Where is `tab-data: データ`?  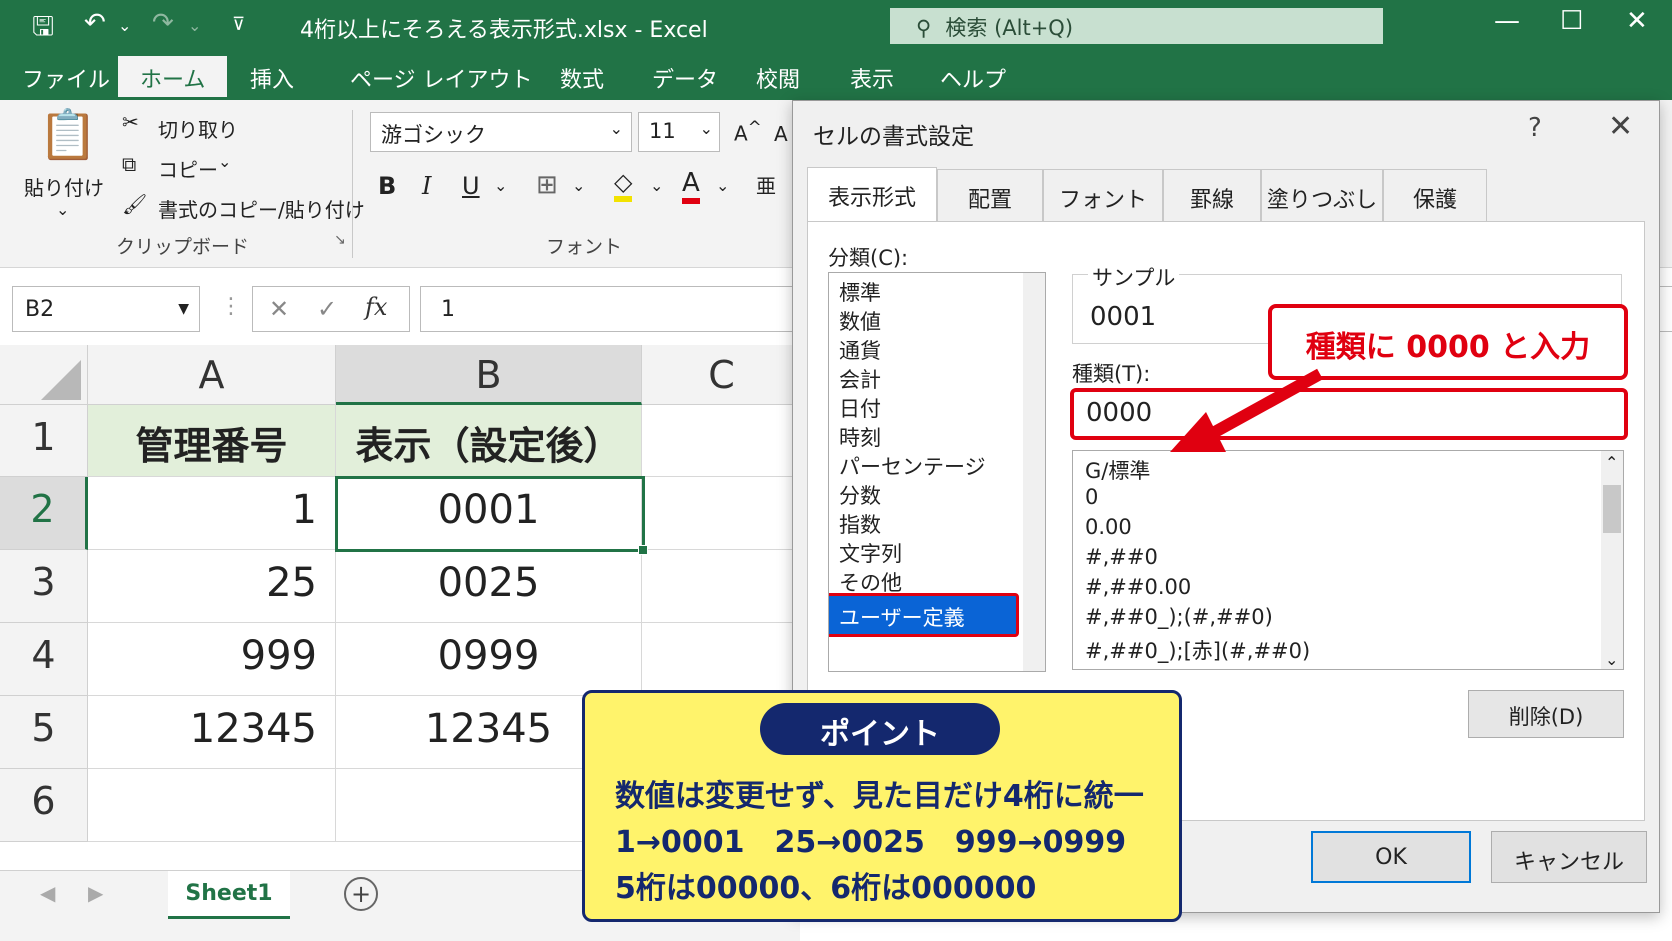
tab-data: データ is located at coordinates (685, 78).